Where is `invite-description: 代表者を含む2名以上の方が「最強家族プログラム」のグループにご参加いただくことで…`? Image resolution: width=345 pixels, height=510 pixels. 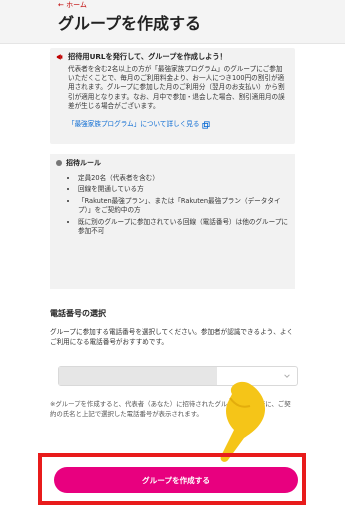
invite-description: 代表者を含む2名以上の方が「最強家族プログラム」のグループにご参加いただくことで… is located at coordinates (176, 87).